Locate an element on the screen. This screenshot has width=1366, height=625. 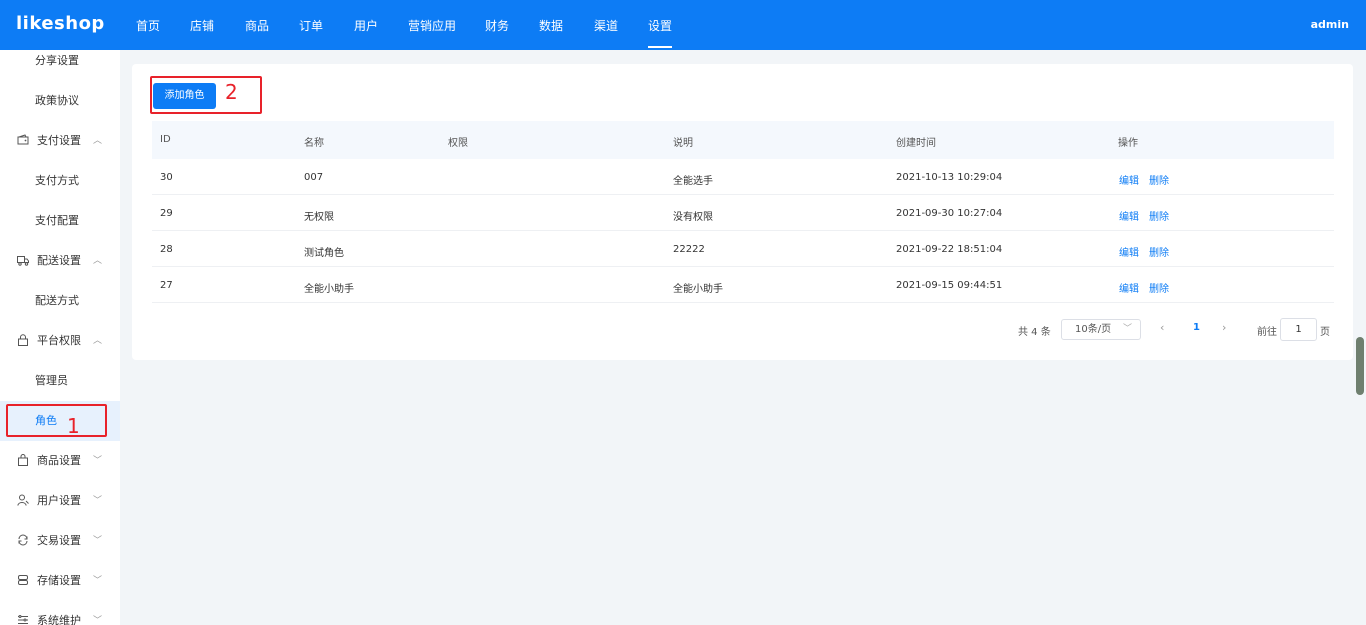
table-row: 28 测试角色 22222 2021-09-22 18:51:04 编辑 删除 is located at coordinates (743, 249).